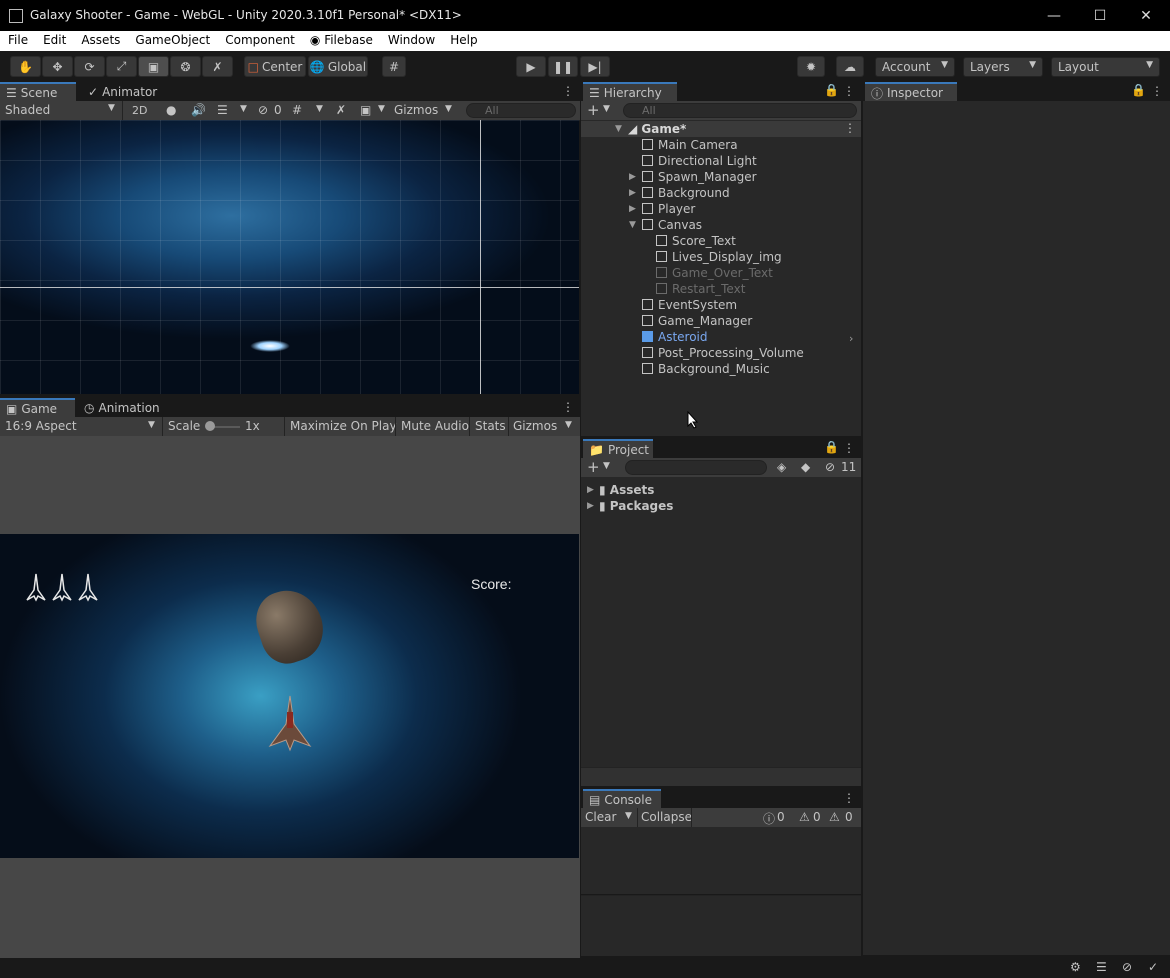  I want to click on tab-console: ▤ Console, so click(622, 799).